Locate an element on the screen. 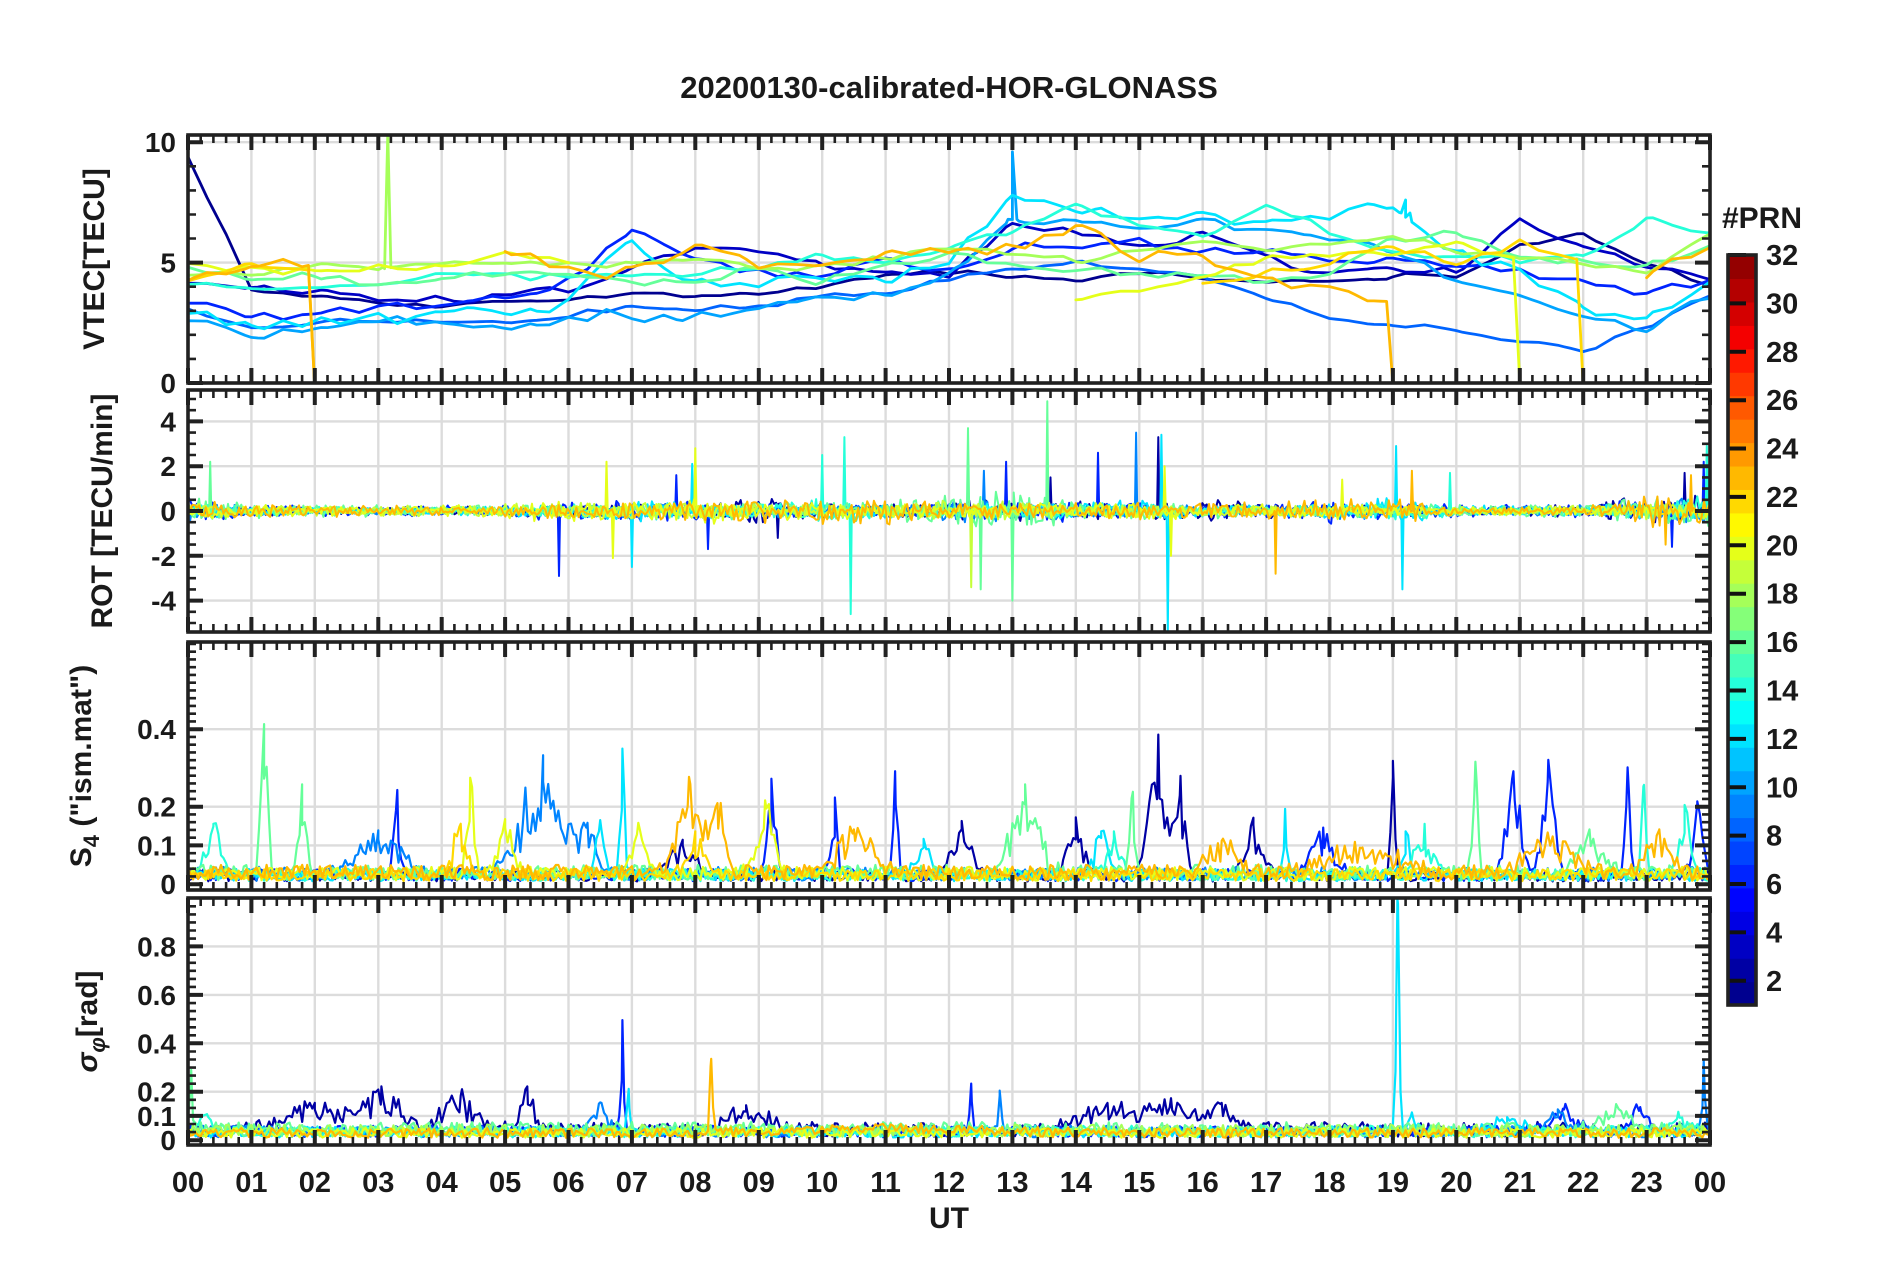  y-tick-label-vtec: 5 is located at coordinates (168, 263).